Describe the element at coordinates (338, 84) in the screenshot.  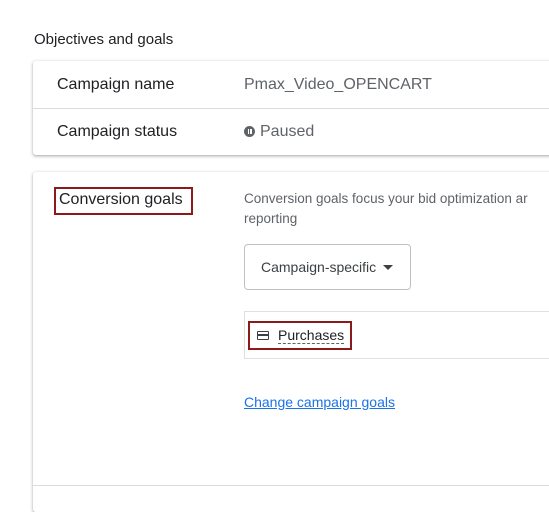
I see `campaign-name-value: Pmax_Video_OPENCART` at that location.